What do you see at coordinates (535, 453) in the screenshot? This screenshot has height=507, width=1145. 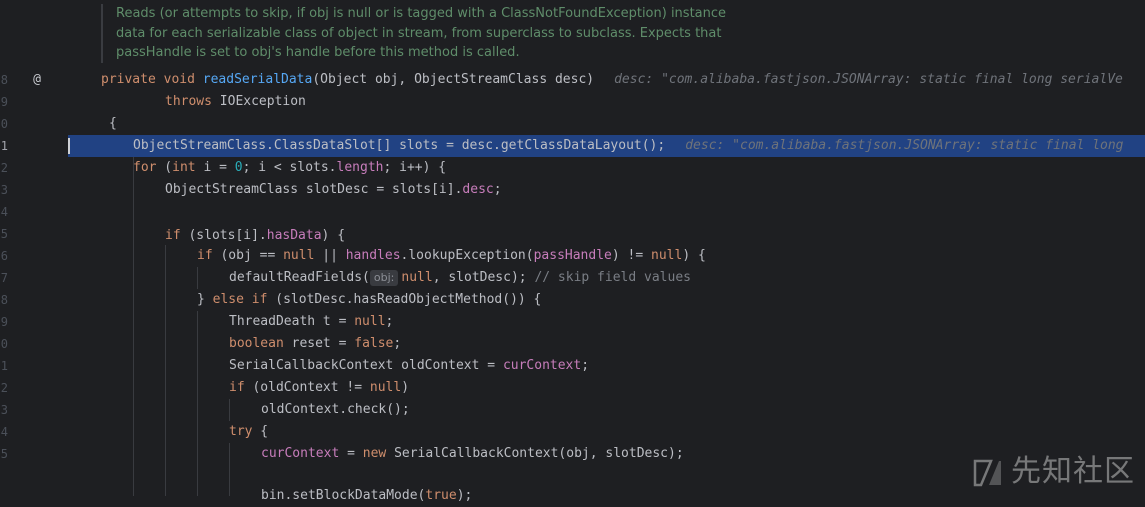 I see `code-token: SerialCallbackContext(obj, slotDesc);` at bounding box center [535, 453].